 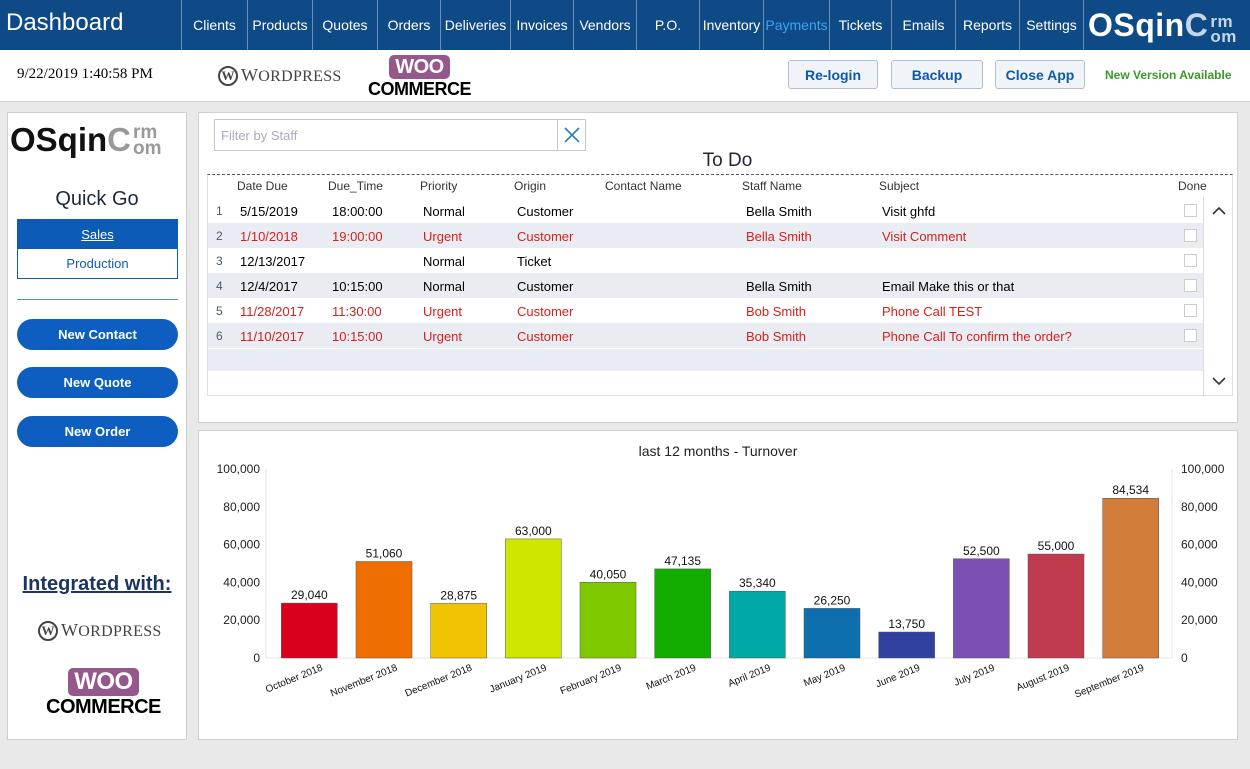 What do you see at coordinates (475, 25) in the screenshot?
I see `nav-deliveries: Deliveries` at bounding box center [475, 25].